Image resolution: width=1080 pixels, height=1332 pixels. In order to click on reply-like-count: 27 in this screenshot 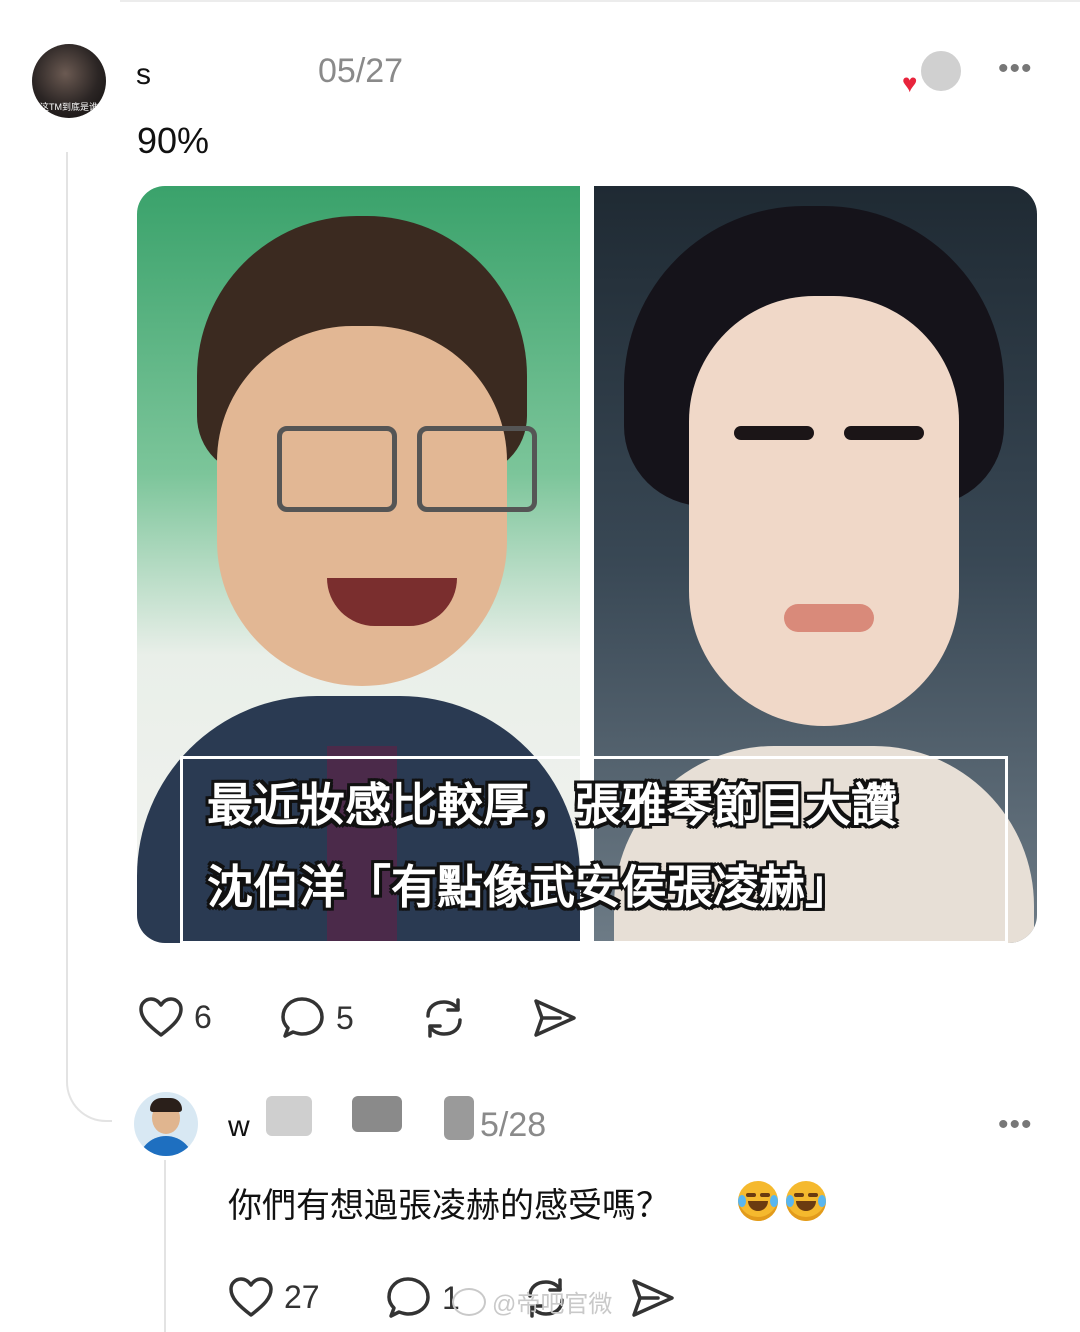, I will do `click(302, 1296)`.